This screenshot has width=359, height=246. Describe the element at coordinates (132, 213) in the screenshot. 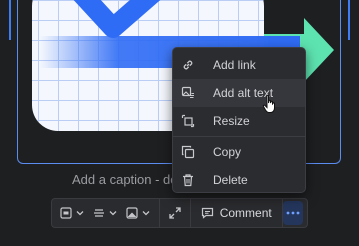

I see `image-style-icon` at that location.